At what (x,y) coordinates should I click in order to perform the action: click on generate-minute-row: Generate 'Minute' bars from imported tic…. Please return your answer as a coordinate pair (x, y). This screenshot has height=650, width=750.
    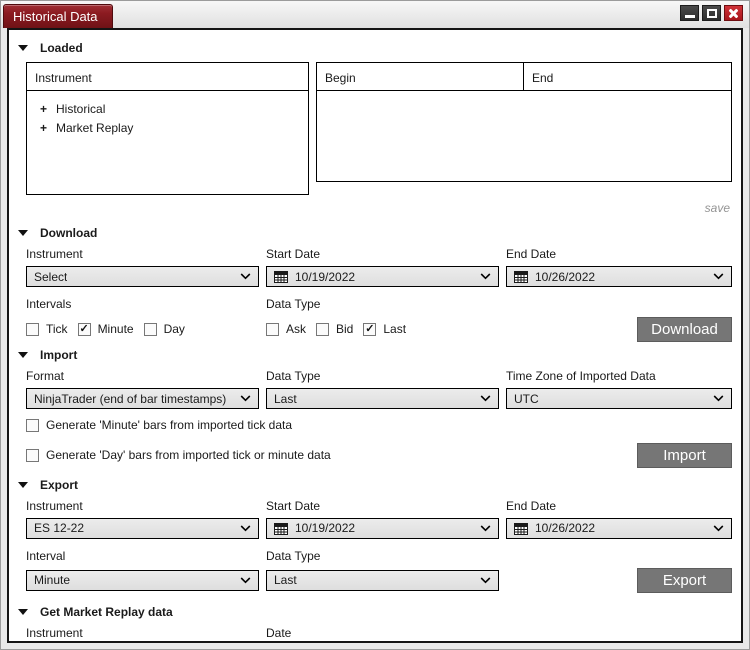
    Looking at the image, I should click on (375, 423).